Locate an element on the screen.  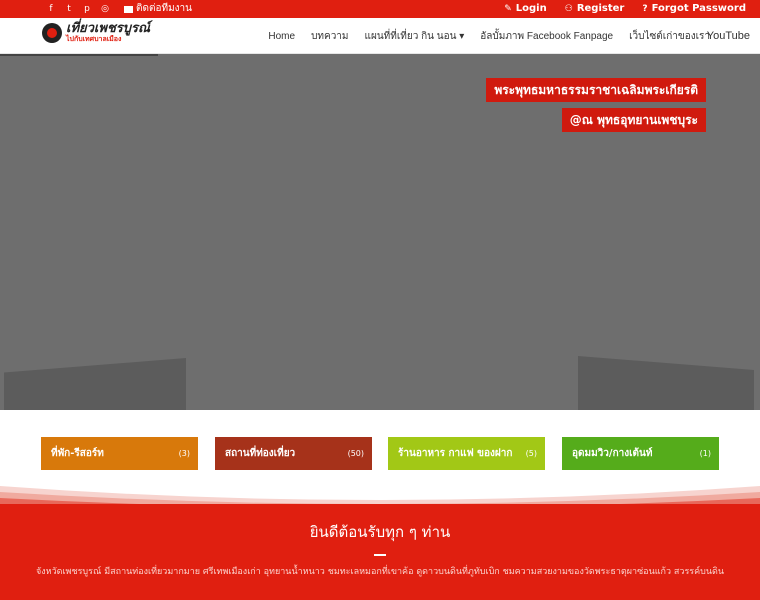
menu-item-articles: บทความ is located at coordinates (329, 36).